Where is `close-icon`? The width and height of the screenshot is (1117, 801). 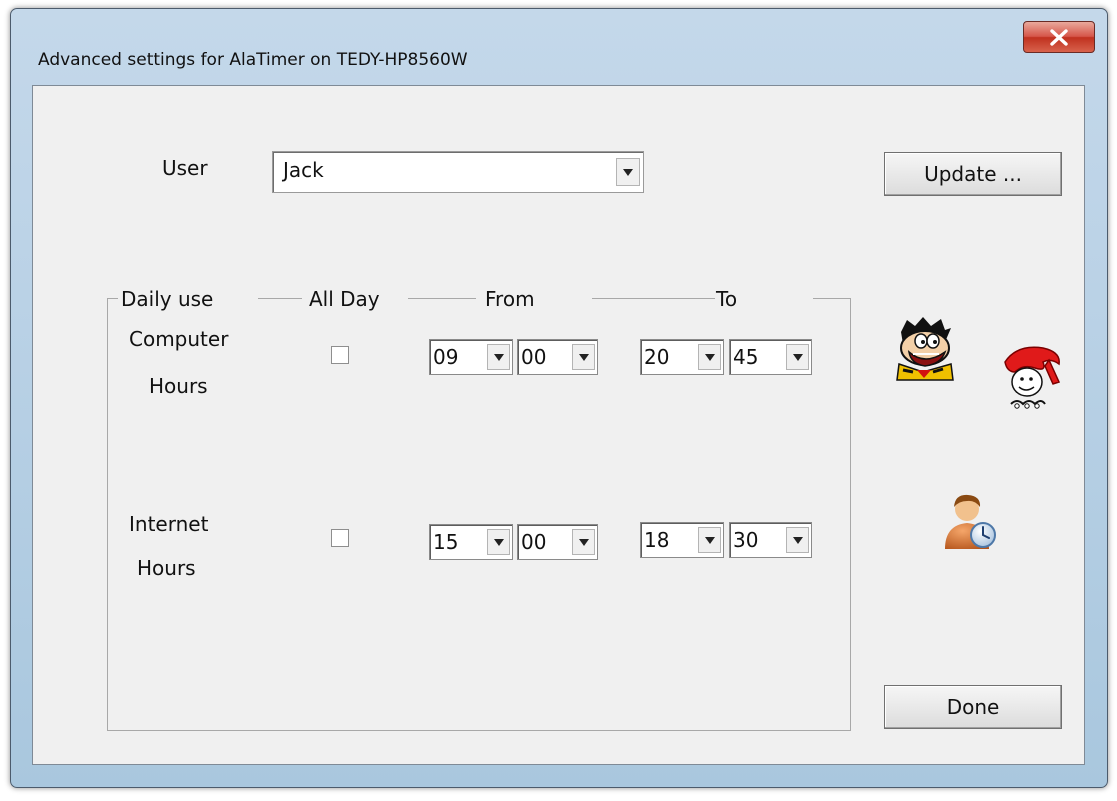
close-icon is located at coordinates (1059, 37).